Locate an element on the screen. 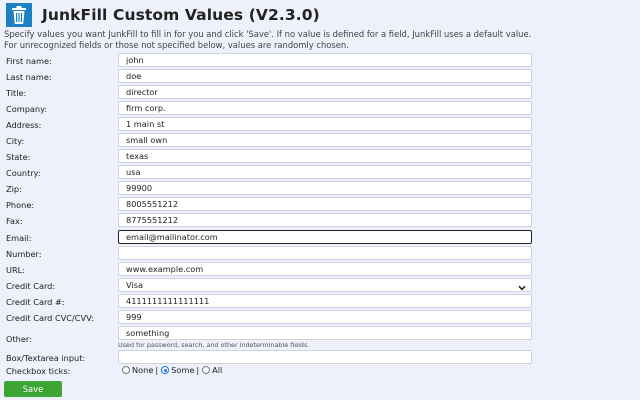 The width and height of the screenshot is (640, 400). header: JunkFill Custom Values (V2.3.0) is located at coordinates (162, 15).